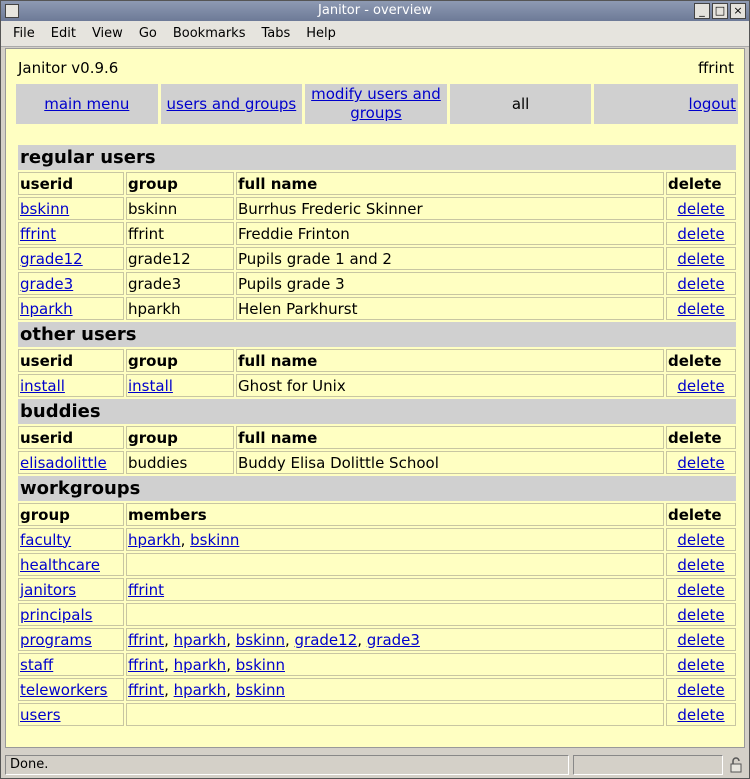 The width and height of the screenshot is (750, 779). I want to click on group-link: principals, so click(56, 615).